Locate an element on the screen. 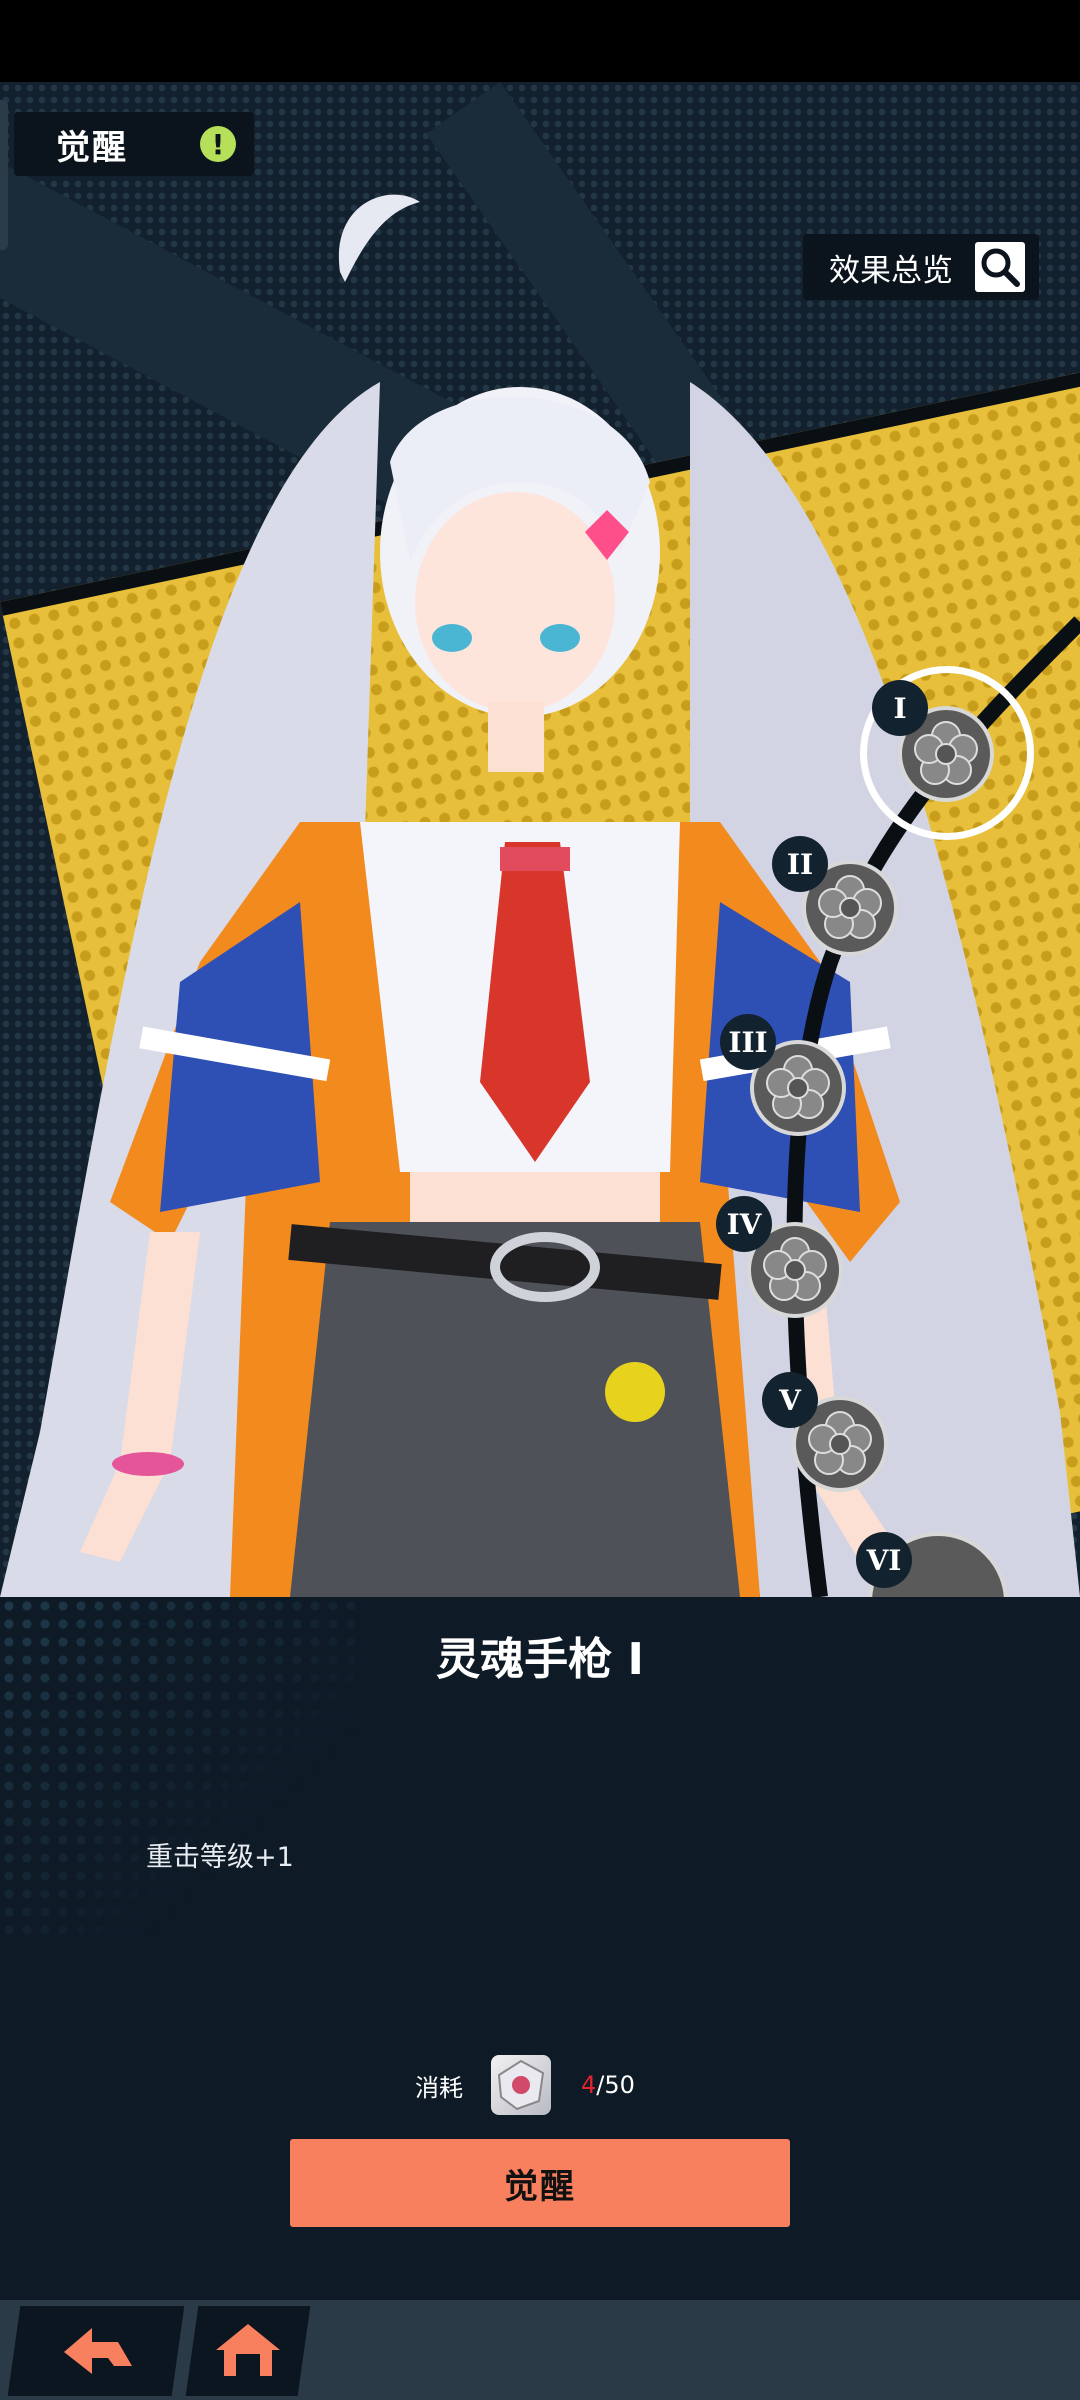 The height and width of the screenshot is (2400, 1080). awaken-button: 觉醒 is located at coordinates (540, 2183).